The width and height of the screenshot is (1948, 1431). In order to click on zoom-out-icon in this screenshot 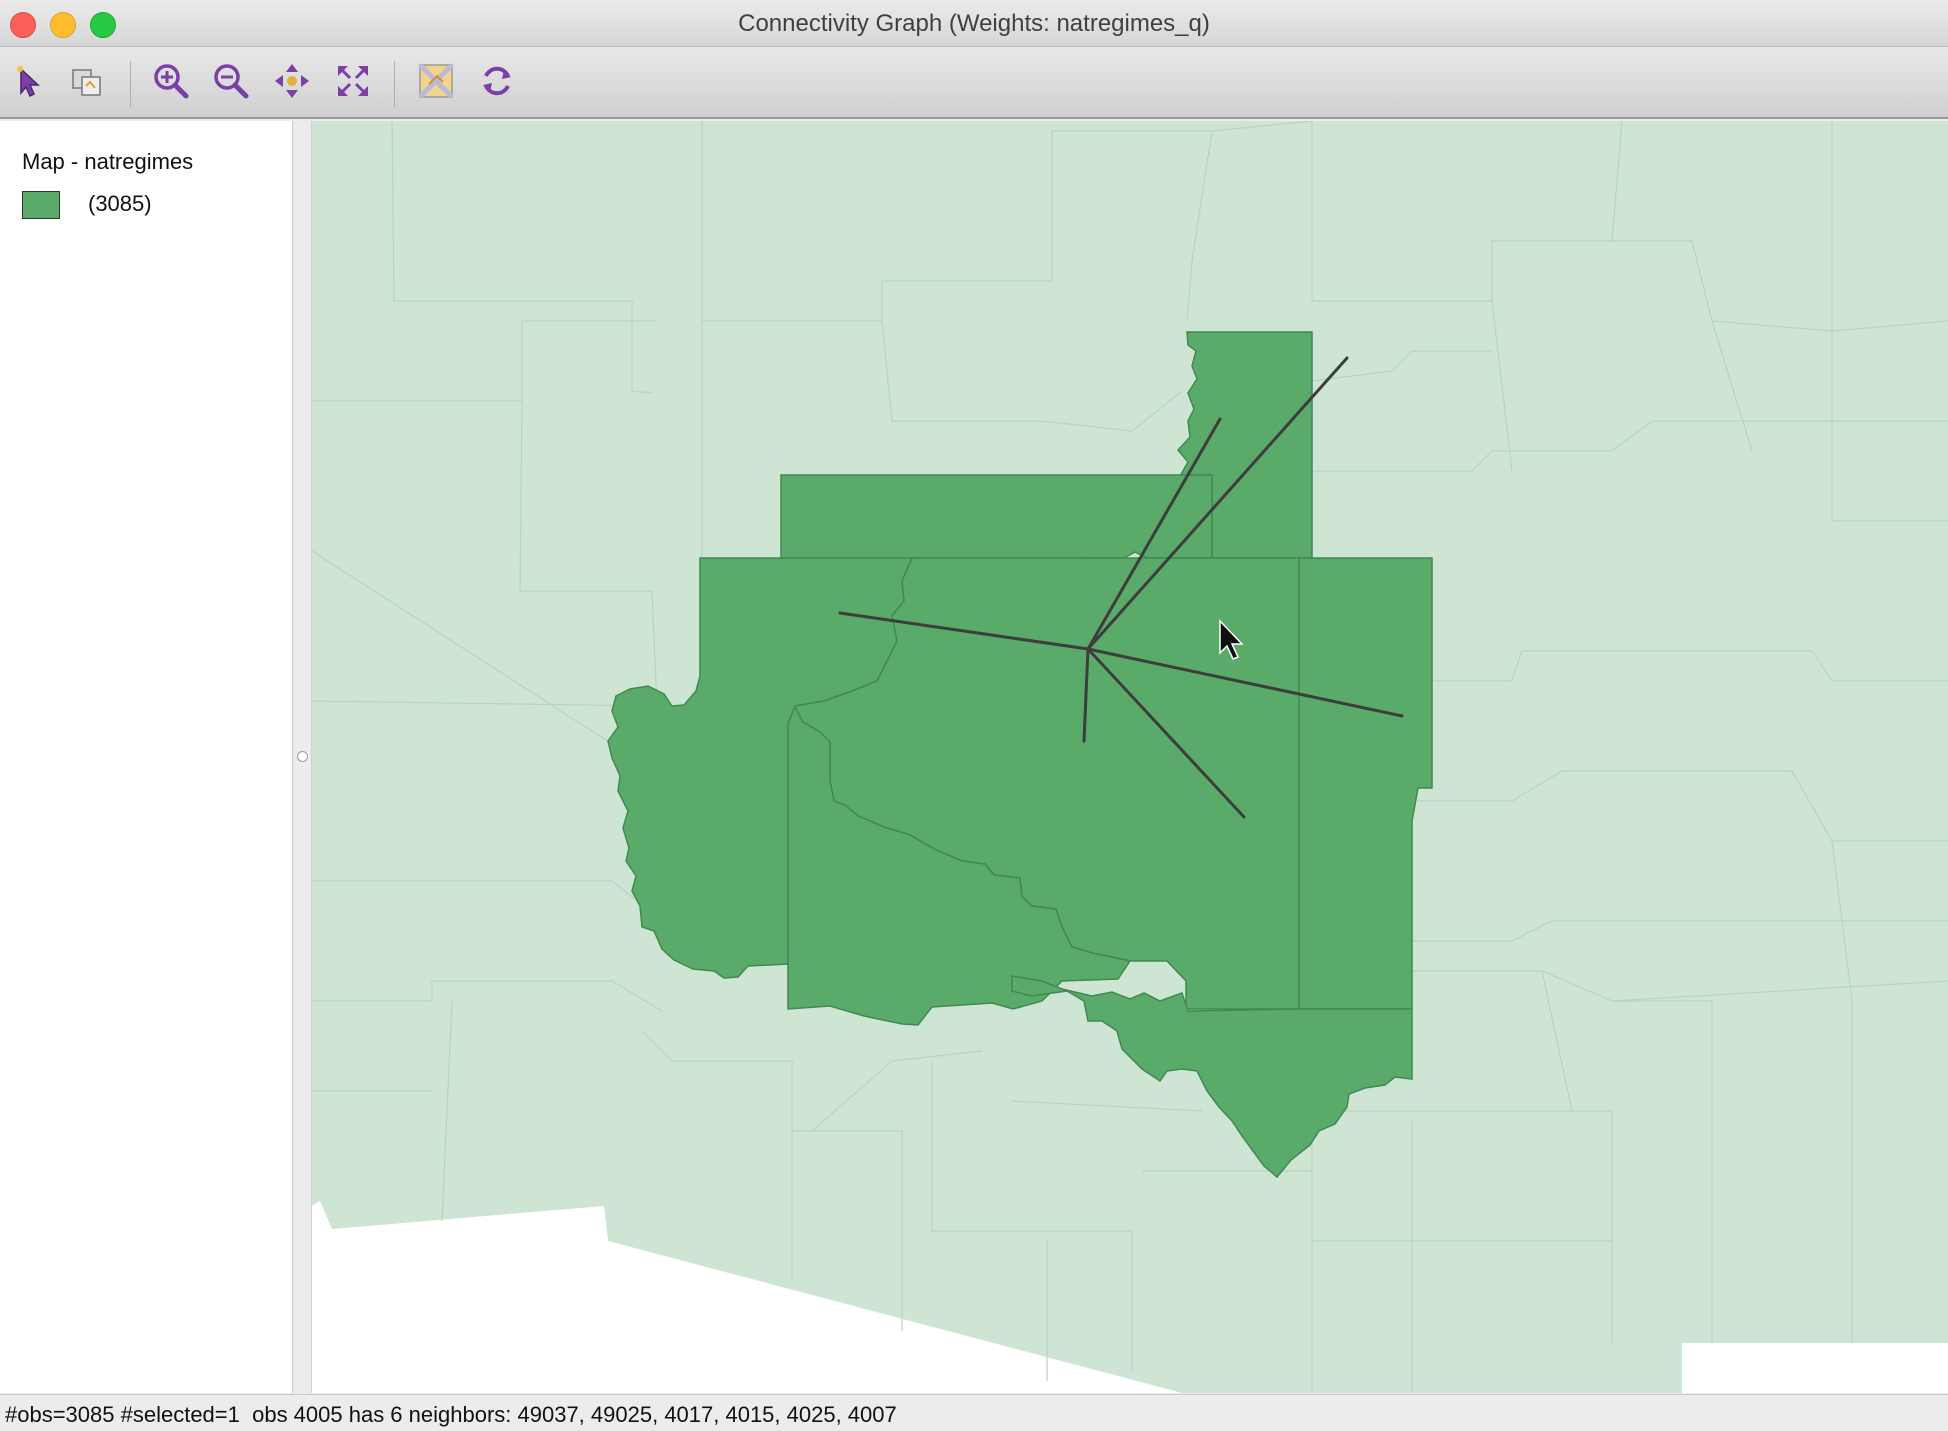, I will do `click(231, 81)`.